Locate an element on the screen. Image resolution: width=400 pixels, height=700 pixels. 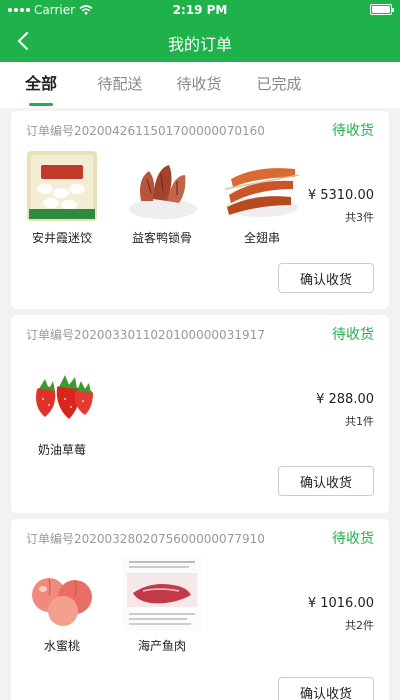
product-image-peaches is located at coordinates (62, 594).